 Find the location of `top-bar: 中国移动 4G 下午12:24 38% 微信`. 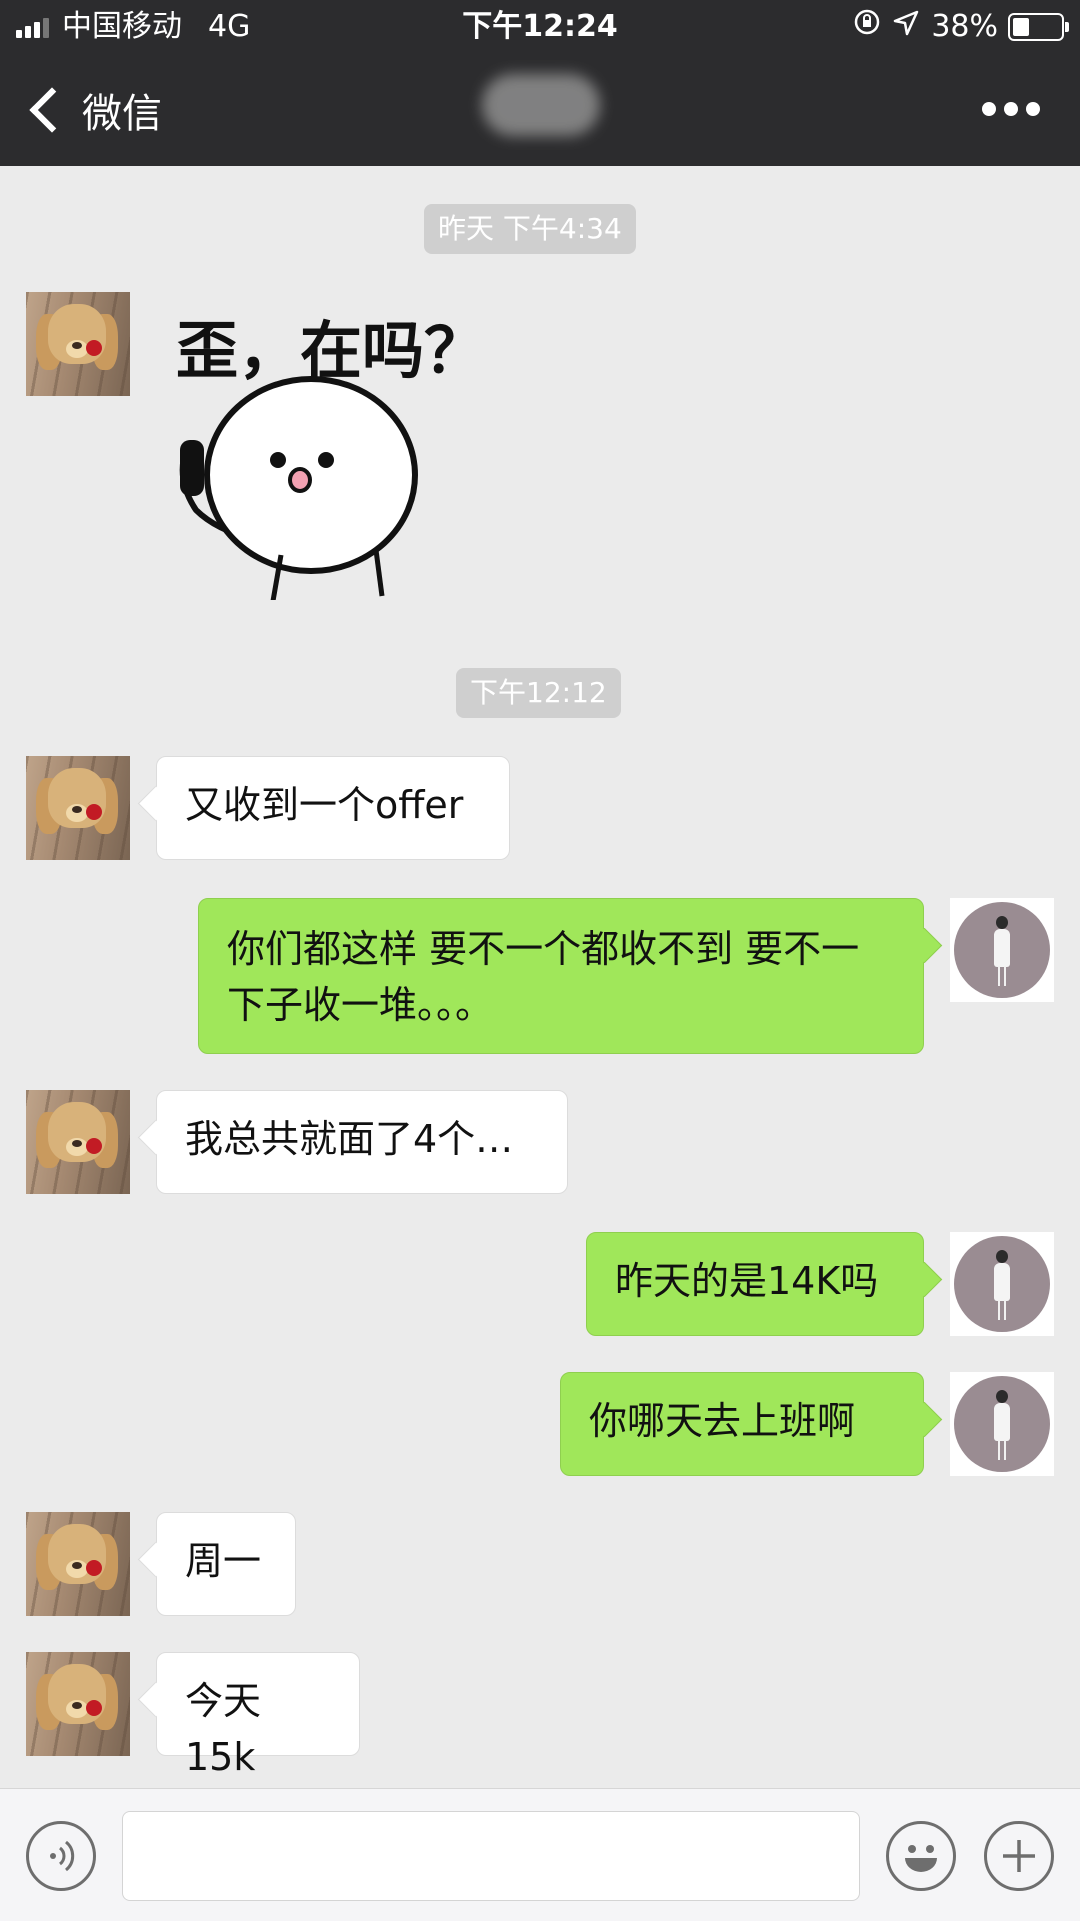

top-bar: 中国移动 4G 下午12:24 38% 微信 is located at coordinates (540, 83).